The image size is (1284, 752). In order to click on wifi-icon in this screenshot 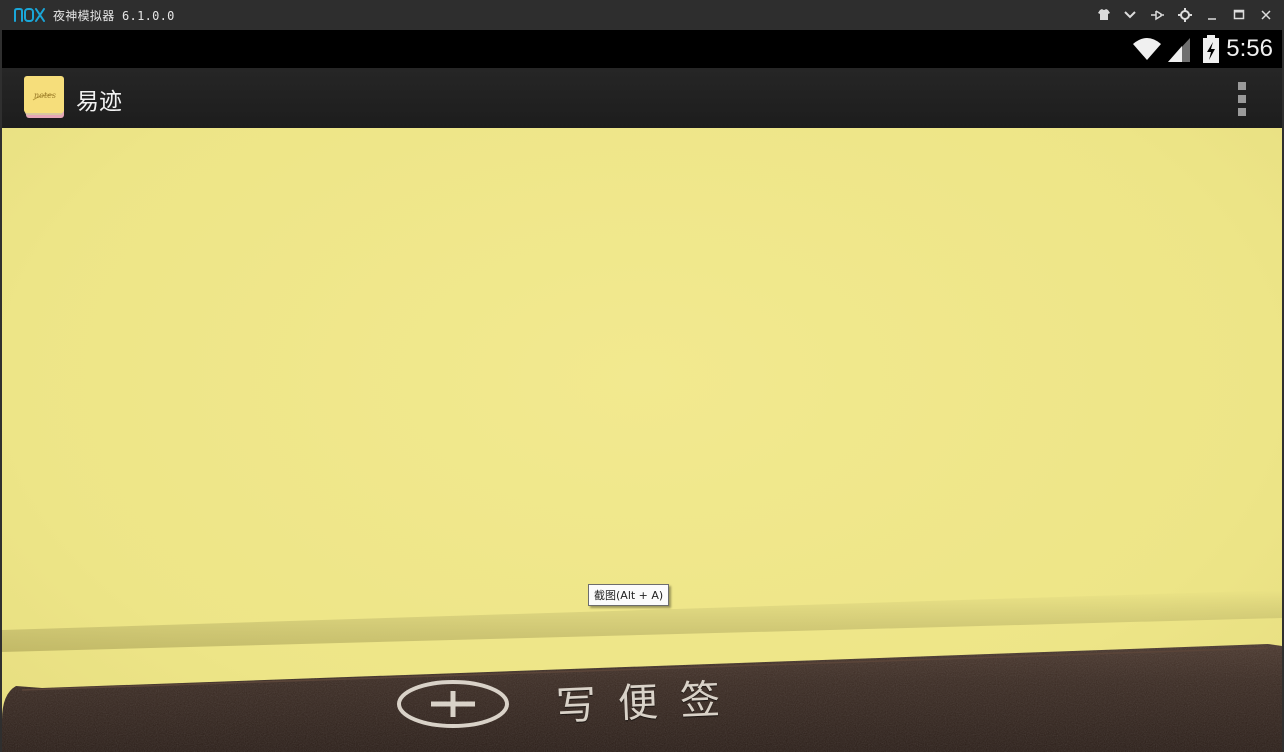, I will do `click(1147, 49)`.